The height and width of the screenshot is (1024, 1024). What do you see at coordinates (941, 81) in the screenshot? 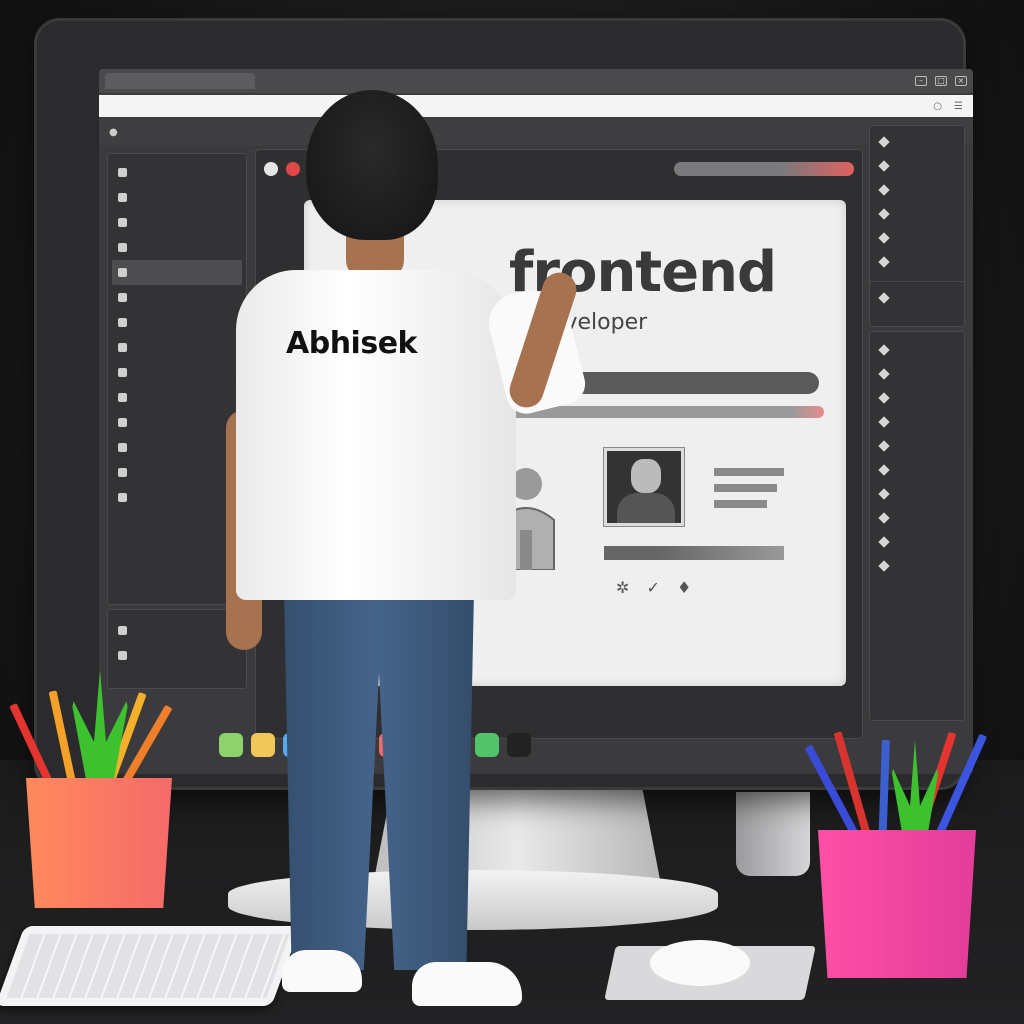
I see `maximize-icon: □` at bounding box center [941, 81].